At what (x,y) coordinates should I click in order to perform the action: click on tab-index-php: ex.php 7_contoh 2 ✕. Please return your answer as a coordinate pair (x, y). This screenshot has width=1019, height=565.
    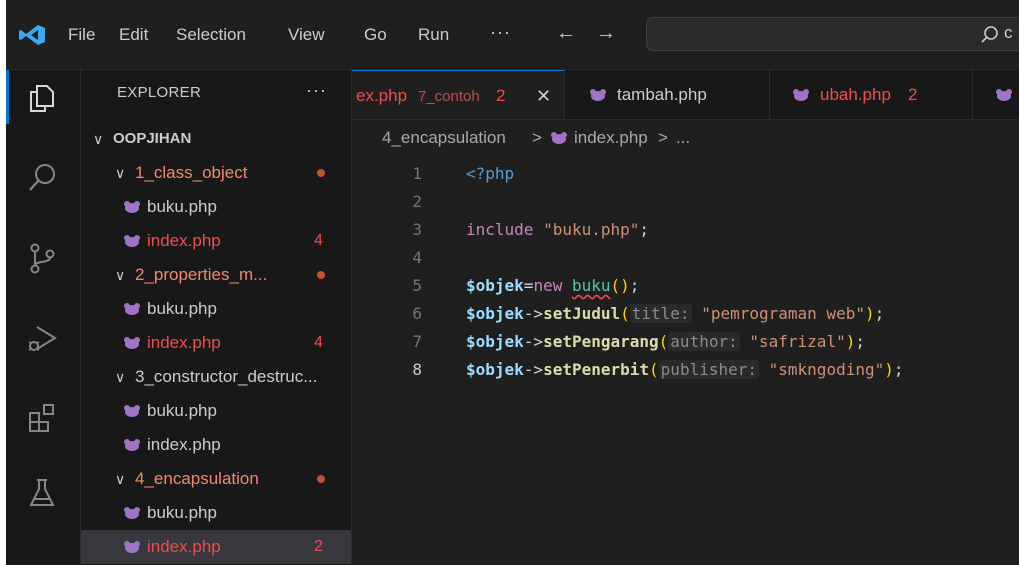
    Looking at the image, I should click on (458, 94).